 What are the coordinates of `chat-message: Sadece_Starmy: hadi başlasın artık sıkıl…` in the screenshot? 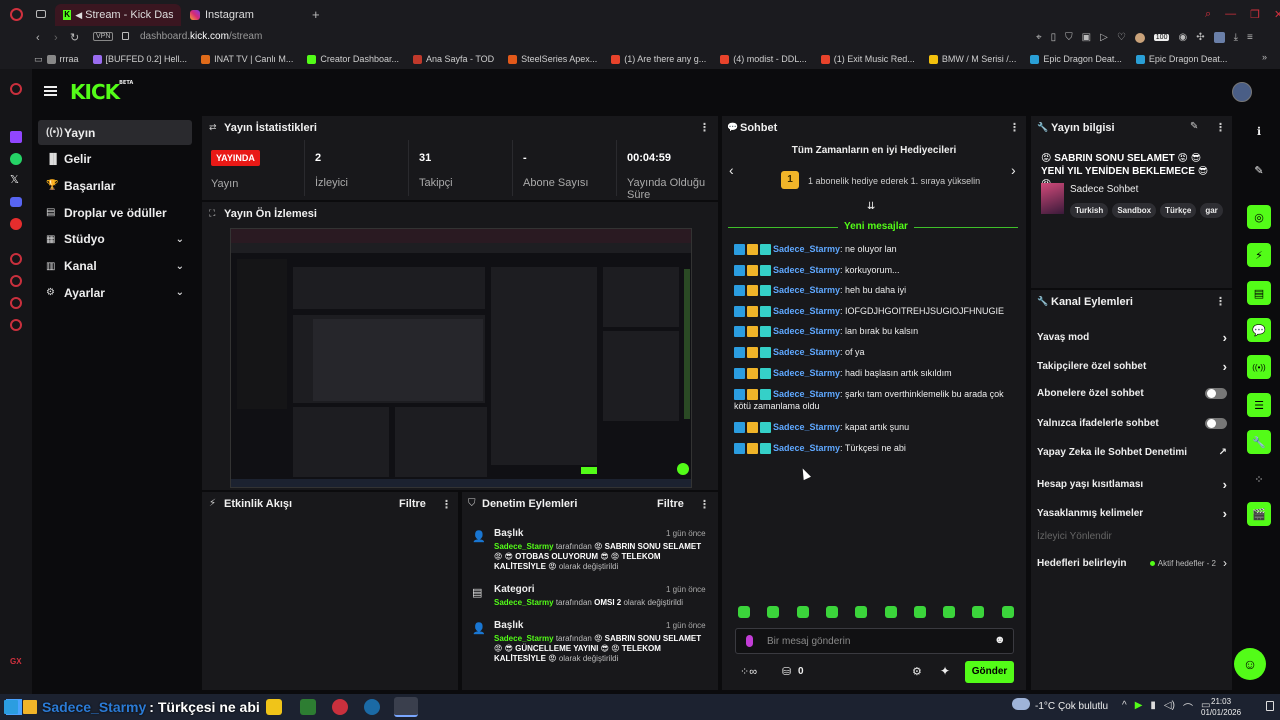 It's located at (875, 373).